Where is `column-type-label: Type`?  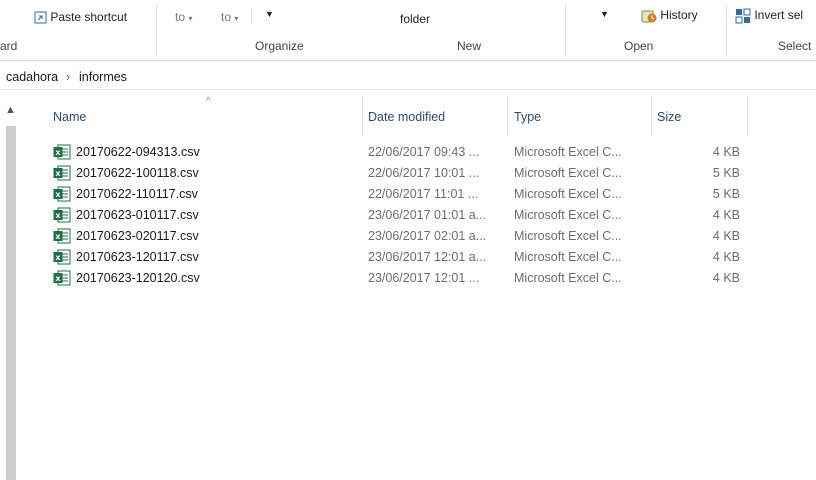 column-type-label: Type is located at coordinates (528, 117).